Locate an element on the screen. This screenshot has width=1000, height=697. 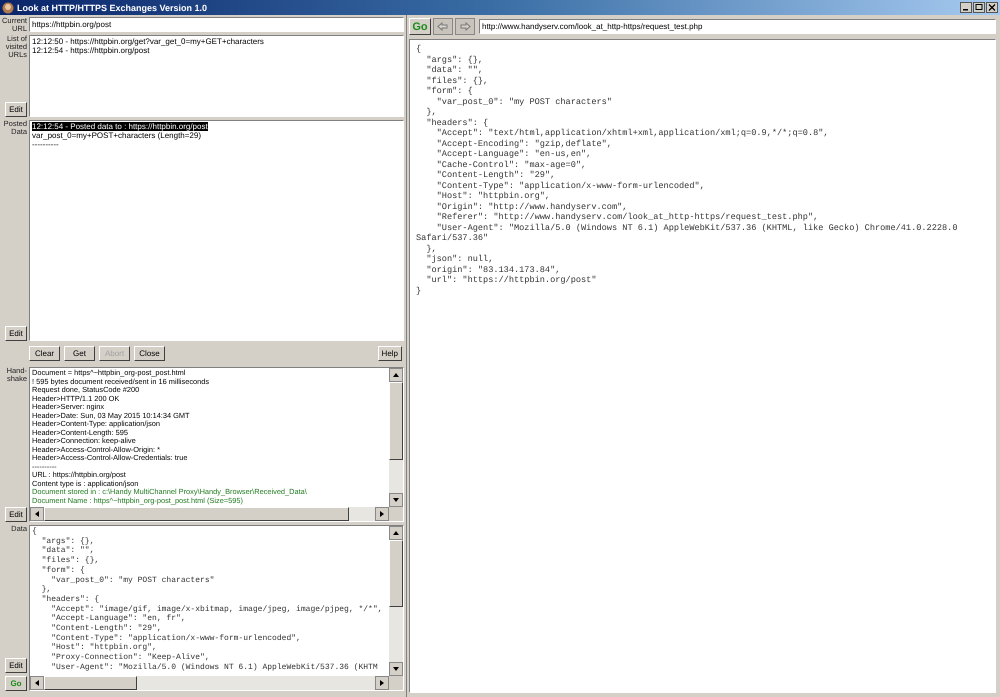
help-button: Help is located at coordinates (390, 353).